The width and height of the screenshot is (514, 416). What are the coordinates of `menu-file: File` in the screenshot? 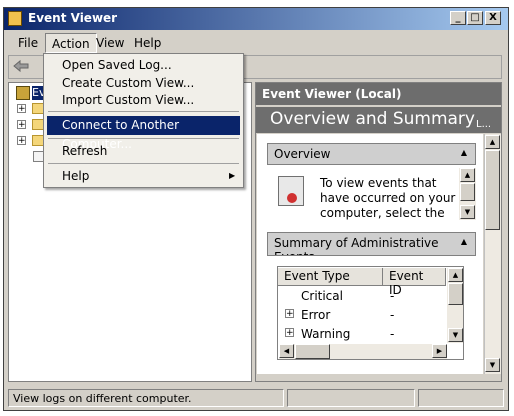 It's located at (28, 43).